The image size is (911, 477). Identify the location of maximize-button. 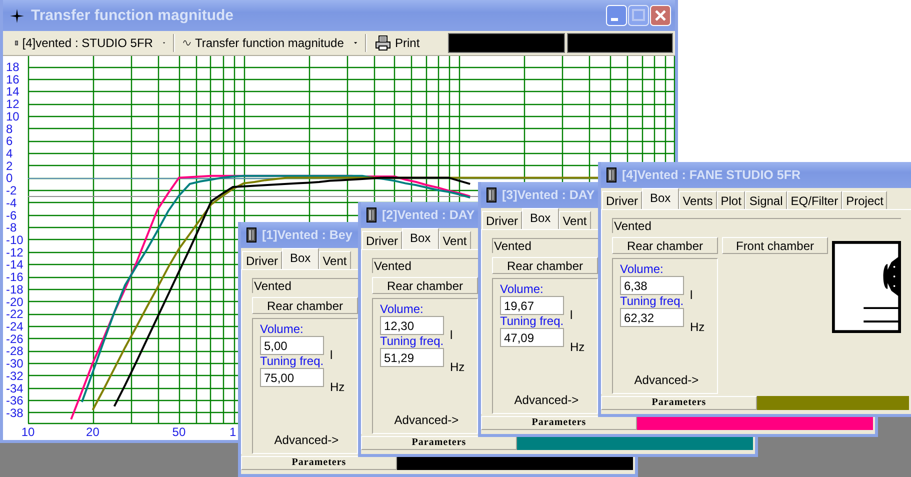
(638, 15).